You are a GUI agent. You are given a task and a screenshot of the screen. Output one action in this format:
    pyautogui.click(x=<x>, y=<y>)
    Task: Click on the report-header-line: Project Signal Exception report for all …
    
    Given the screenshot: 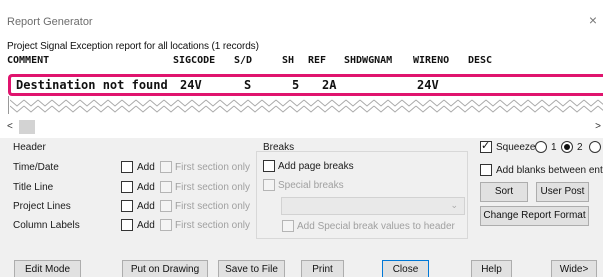 What is the action you would take?
    pyautogui.click(x=133, y=46)
    